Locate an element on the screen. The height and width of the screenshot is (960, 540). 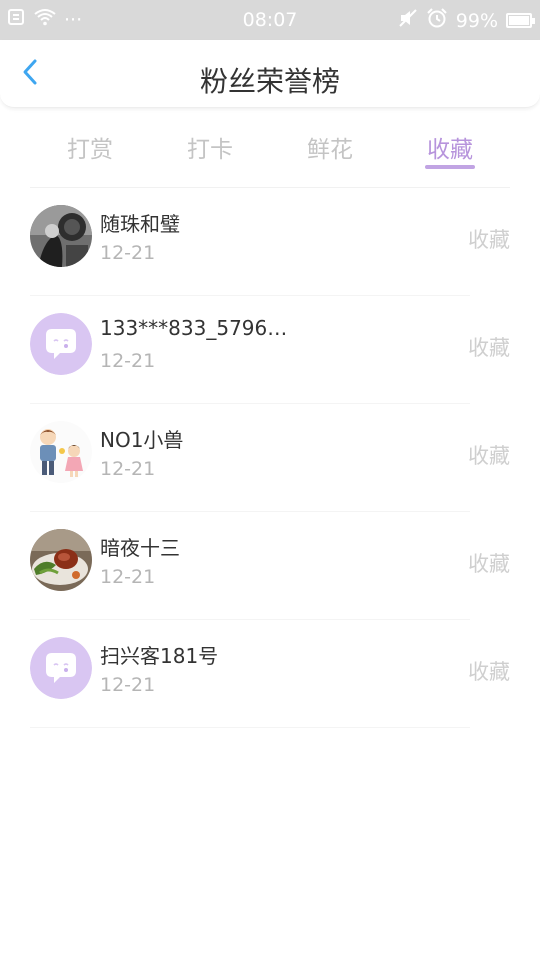
mute-icon is located at coordinates (408, 20).